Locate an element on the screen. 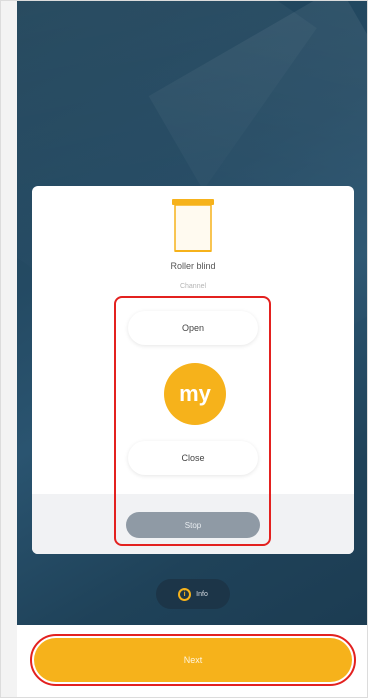 Image resolution: width=368 pixels, height=698 pixels. info-button: i Info is located at coordinates (193, 594).